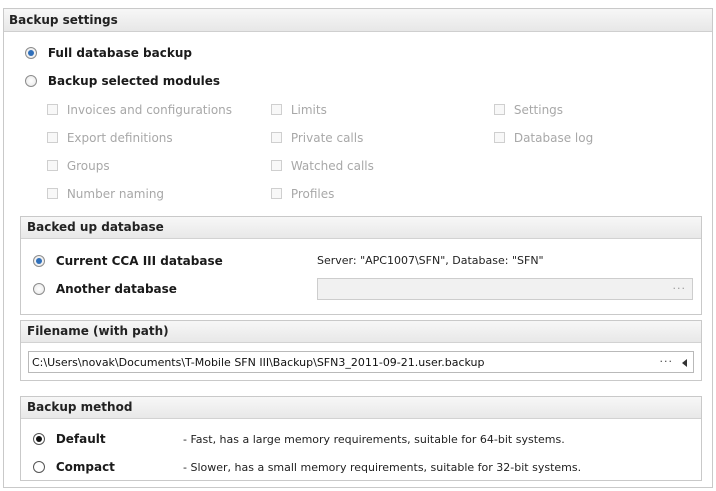 The height and width of the screenshot is (491, 716). I want to click on module-checkbox: Database log, so click(543, 138).